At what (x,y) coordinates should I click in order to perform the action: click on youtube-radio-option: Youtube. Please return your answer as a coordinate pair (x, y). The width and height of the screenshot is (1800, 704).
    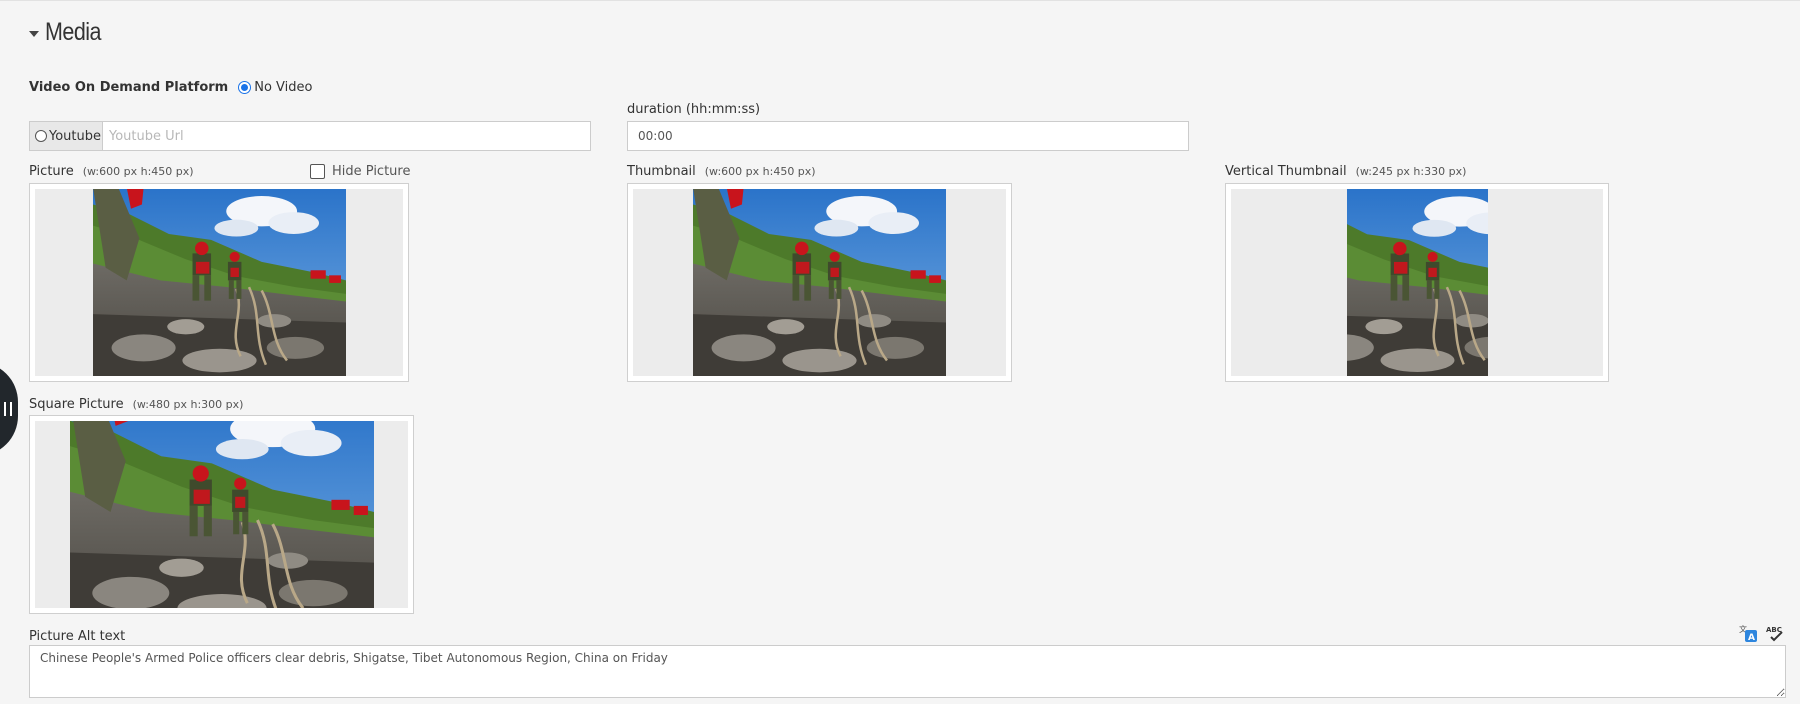
    Looking at the image, I should click on (66, 136).